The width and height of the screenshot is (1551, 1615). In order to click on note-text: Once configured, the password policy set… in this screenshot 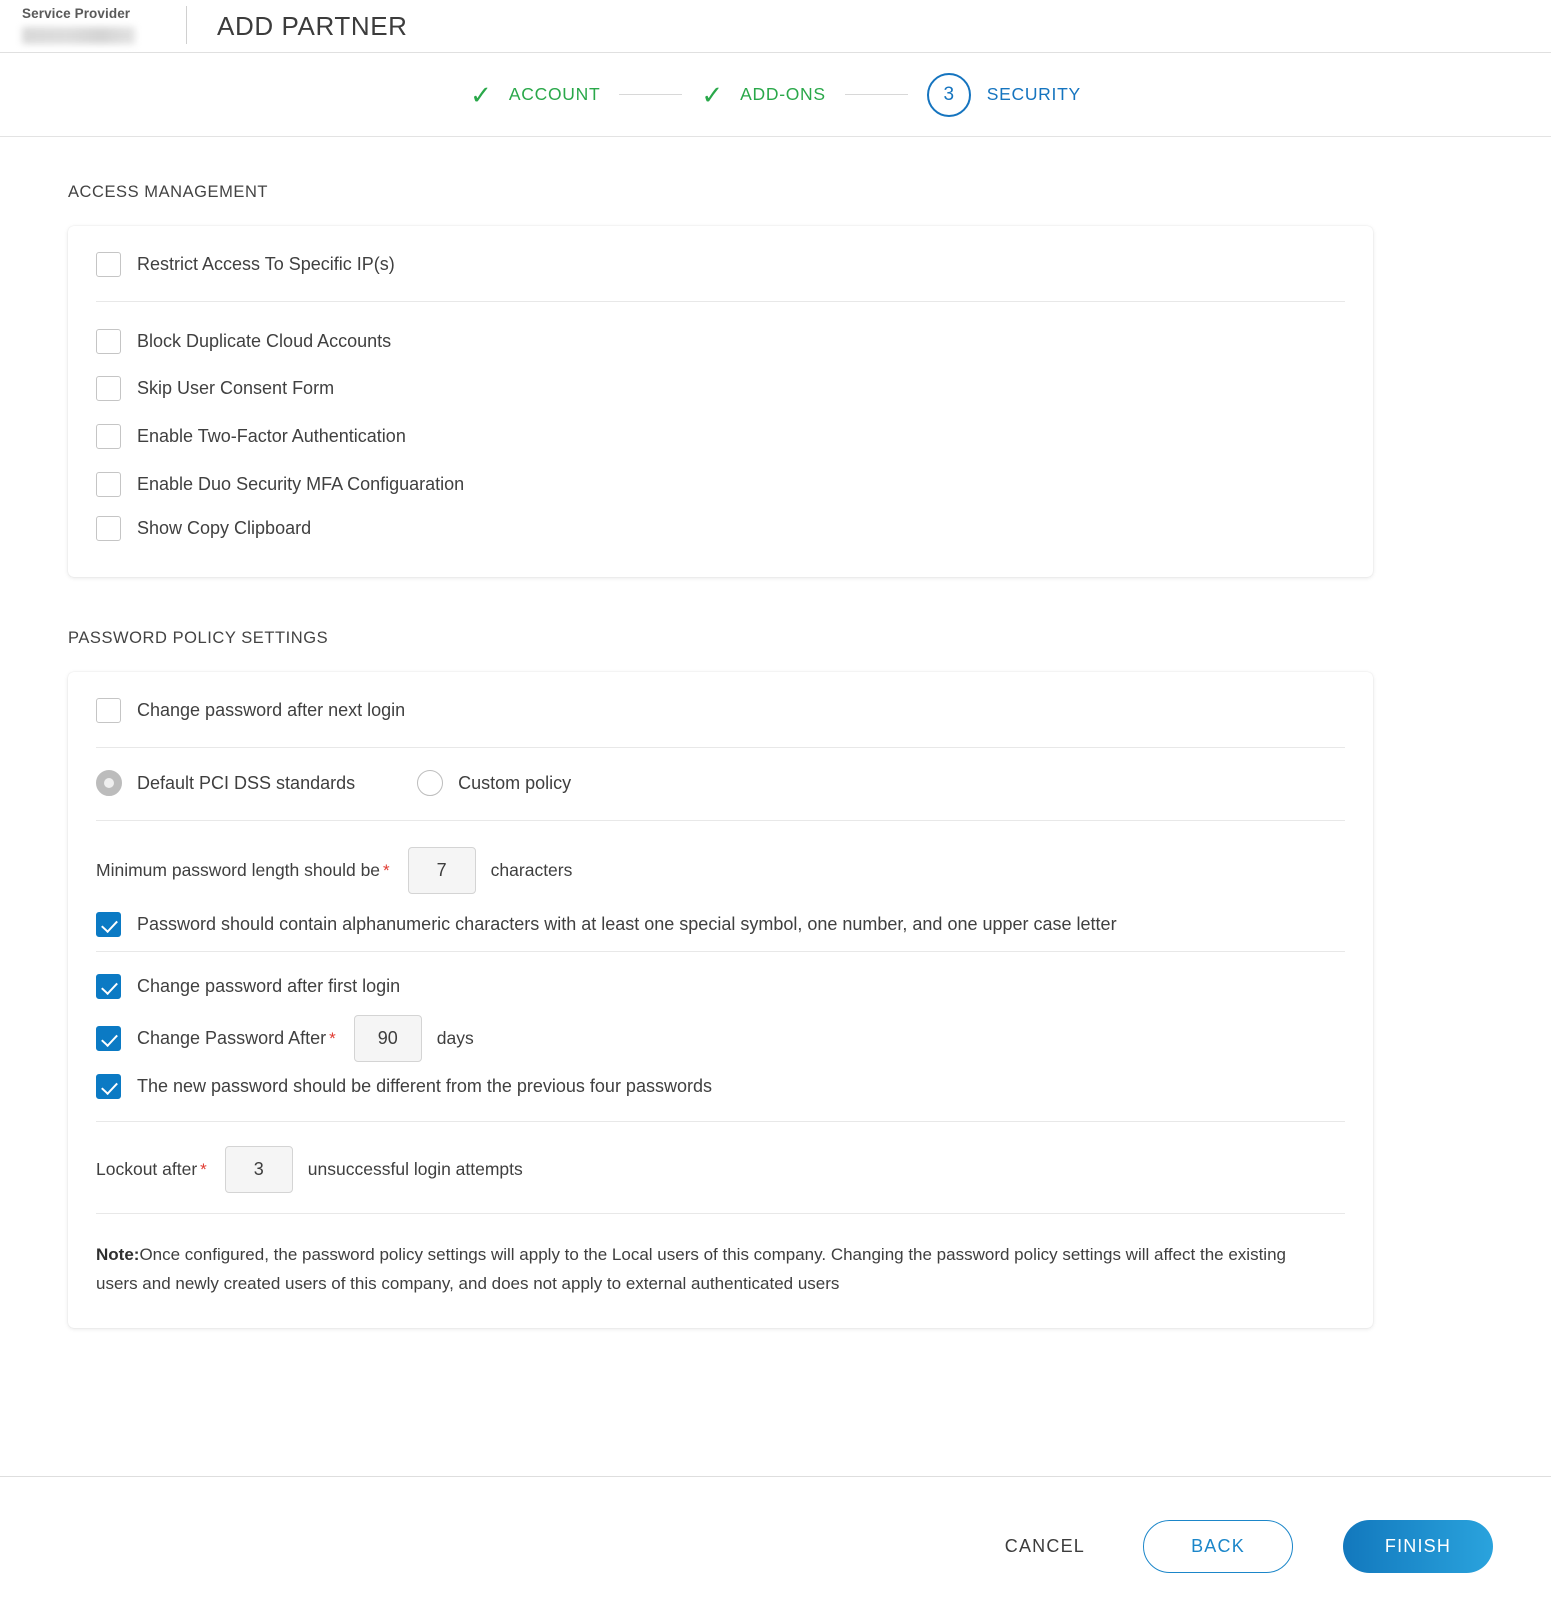, I will do `click(691, 1269)`.